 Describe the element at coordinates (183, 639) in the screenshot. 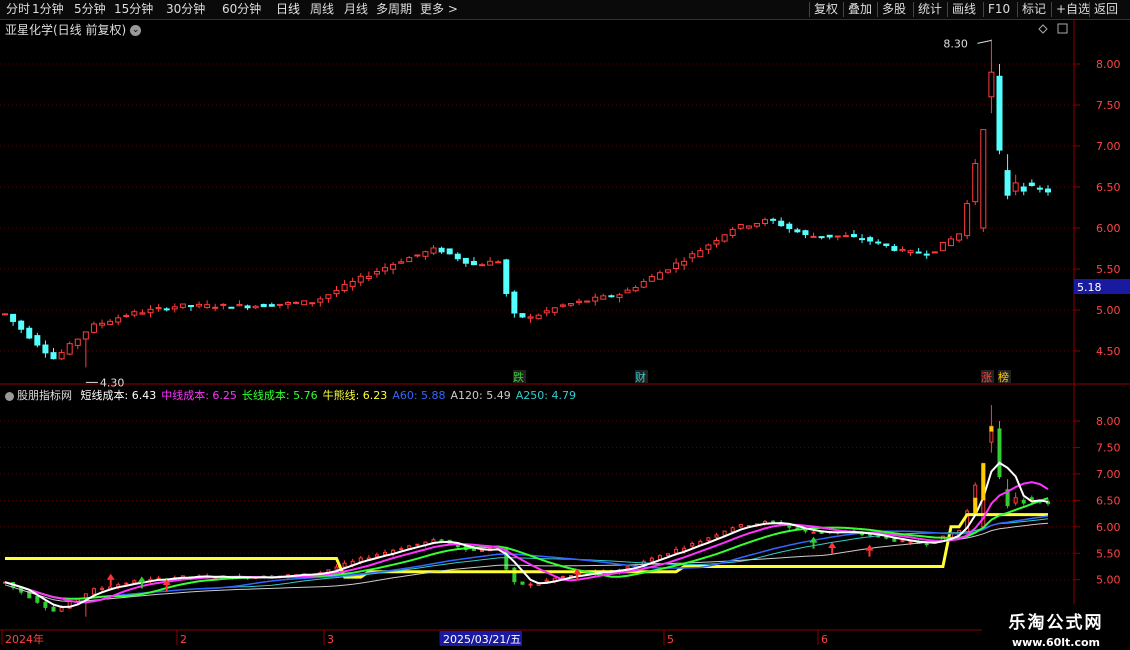

I see `time-label: 2` at that location.